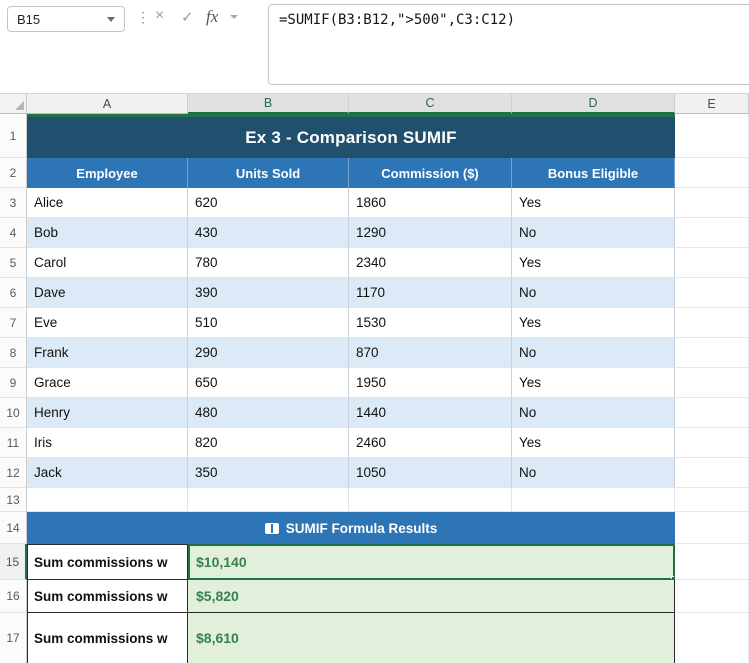 Image resolution: width=749 pixels, height=663 pixels. What do you see at coordinates (268, 233) in the screenshot?
I see `data-cell: 430` at bounding box center [268, 233].